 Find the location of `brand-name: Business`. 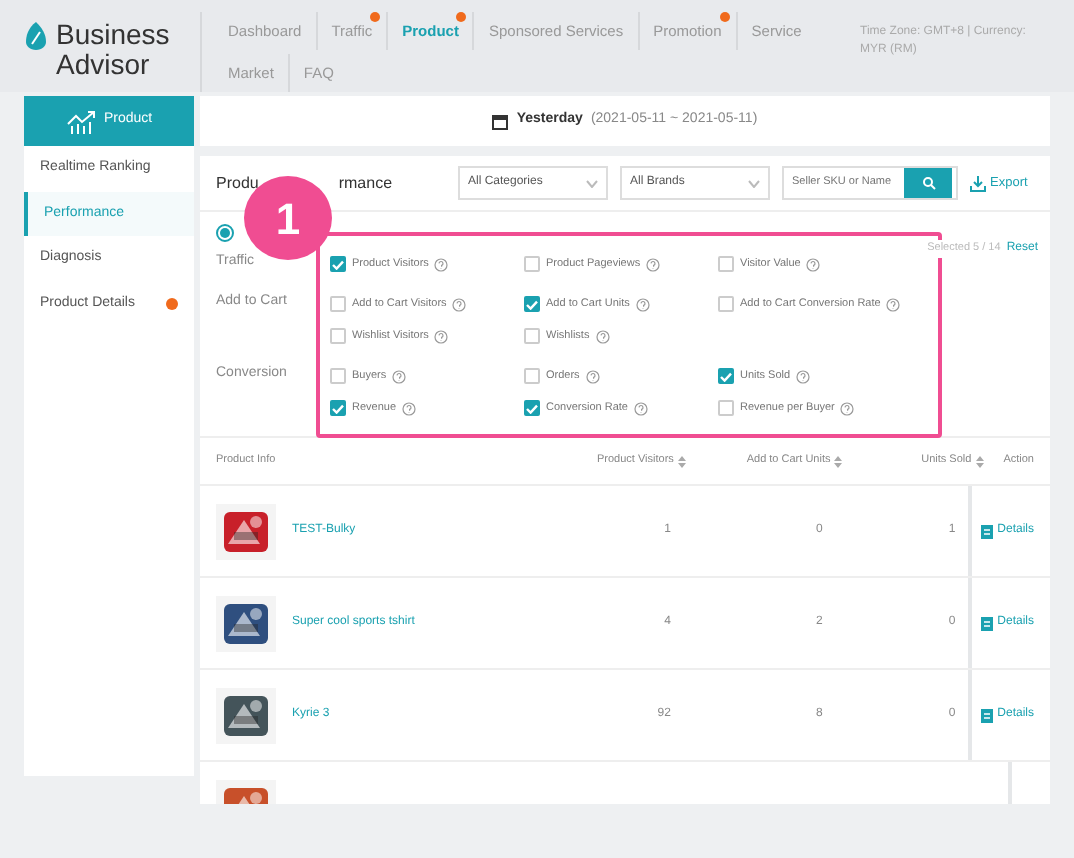

brand-name: Business is located at coordinates (113, 35).